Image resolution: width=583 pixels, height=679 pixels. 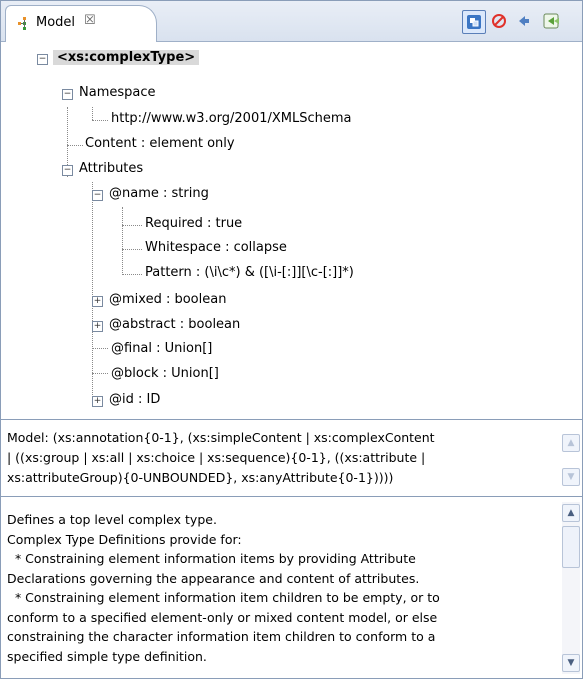 I want to click on close-icon: ☒, so click(x=90, y=20).